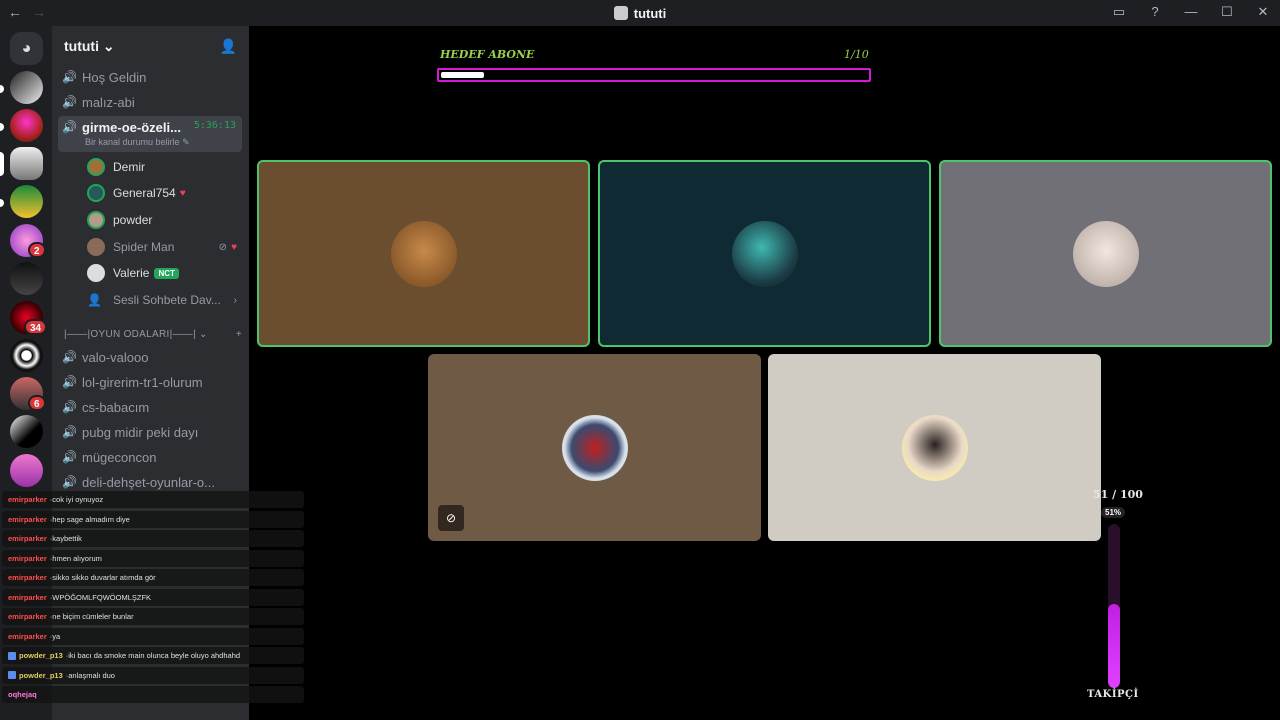  What do you see at coordinates (223, 247) in the screenshot?
I see `deafened-icon: ⊘` at bounding box center [223, 247].